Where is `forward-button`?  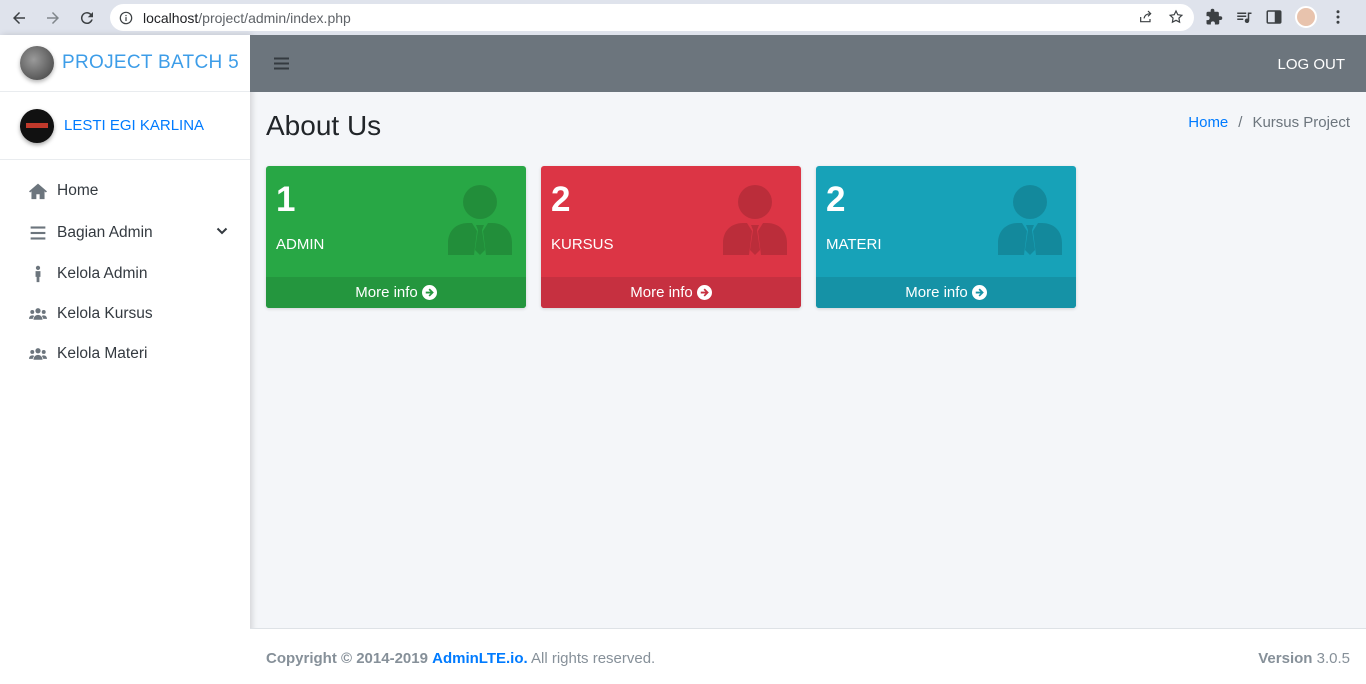 forward-button is located at coordinates (53, 18).